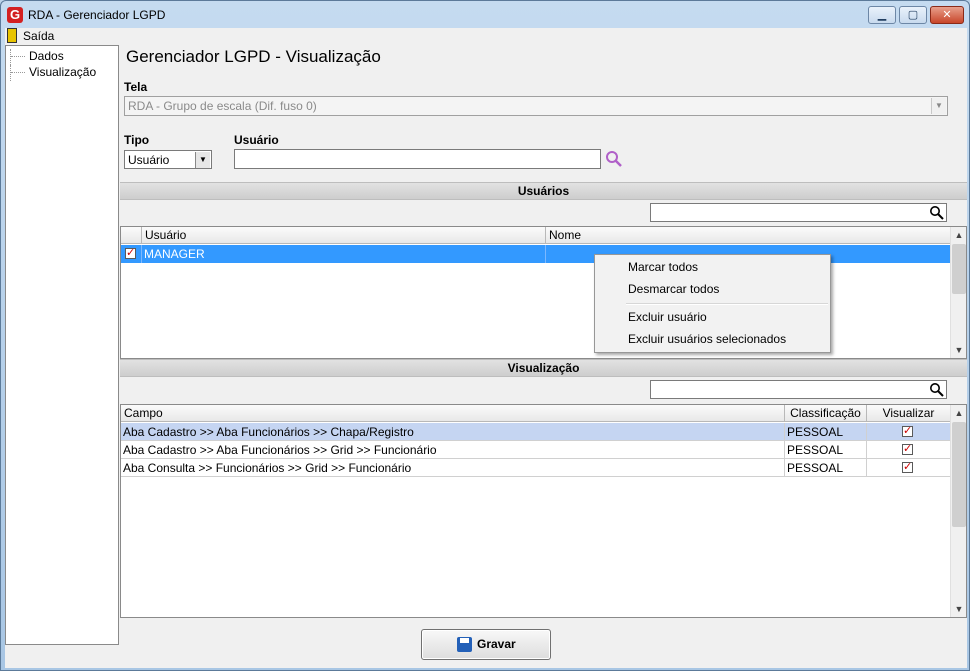 Image resolution: width=970 pixels, height=671 pixels. What do you see at coordinates (826, 413) in the screenshot?
I see `column-header-classificacao: Classificação` at bounding box center [826, 413].